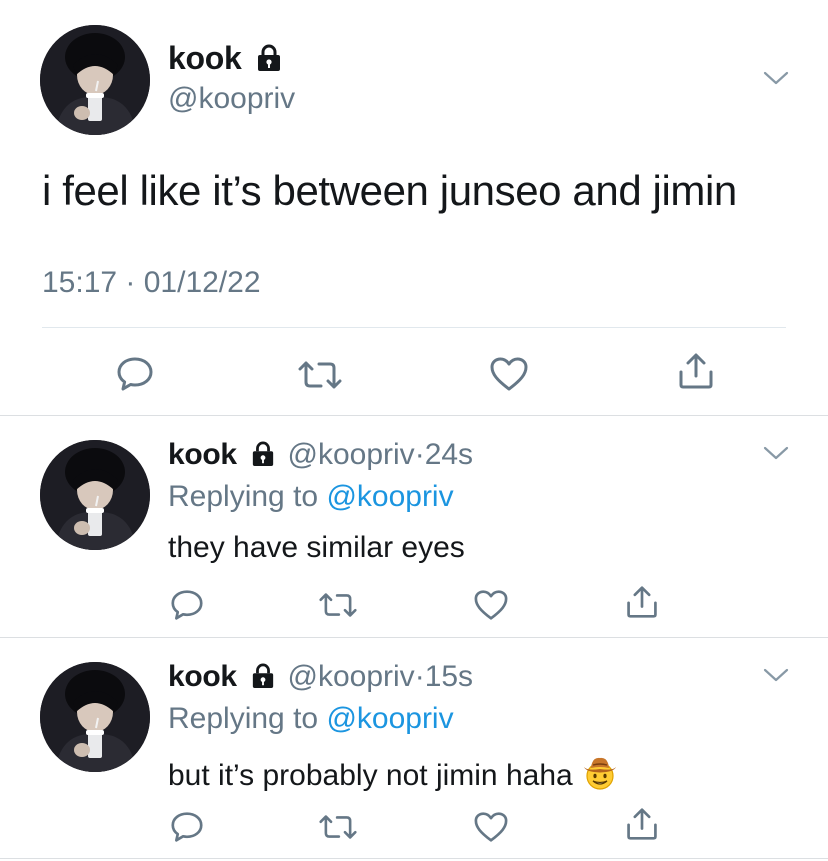  I want to click on relative-time: 24s, so click(449, 454).